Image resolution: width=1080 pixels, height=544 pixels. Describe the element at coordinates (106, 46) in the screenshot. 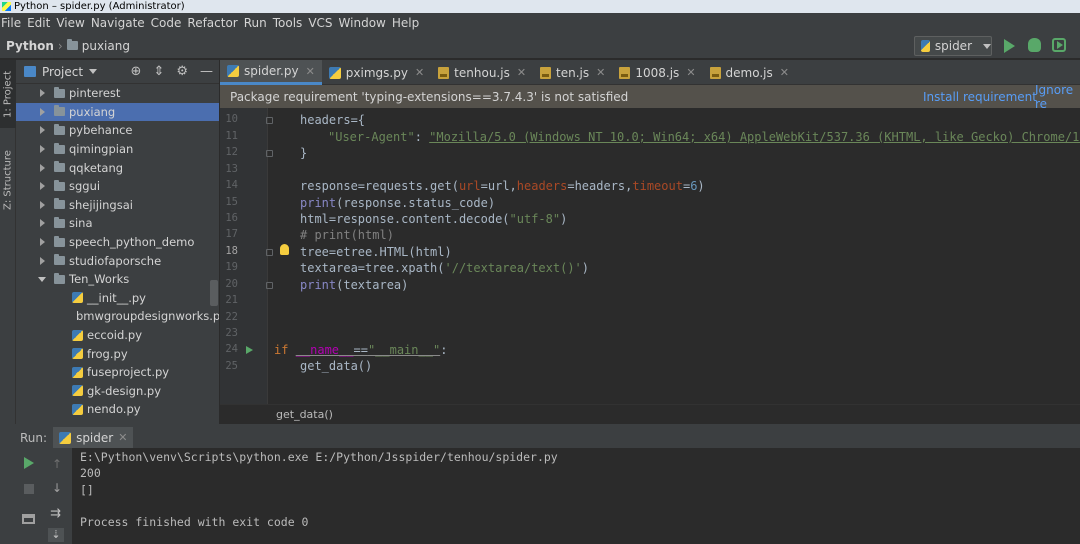

I see `nav-folder: puxiang` at that location.